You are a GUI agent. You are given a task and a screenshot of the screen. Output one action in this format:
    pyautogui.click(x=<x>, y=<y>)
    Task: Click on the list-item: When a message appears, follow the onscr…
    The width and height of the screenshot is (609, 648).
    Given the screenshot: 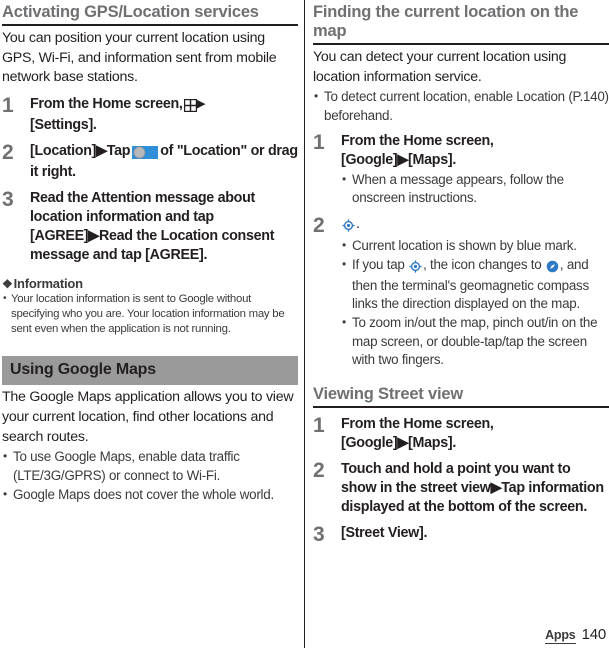 What is the action you would take?
    pyautogui.click(x=475, y=189)
    